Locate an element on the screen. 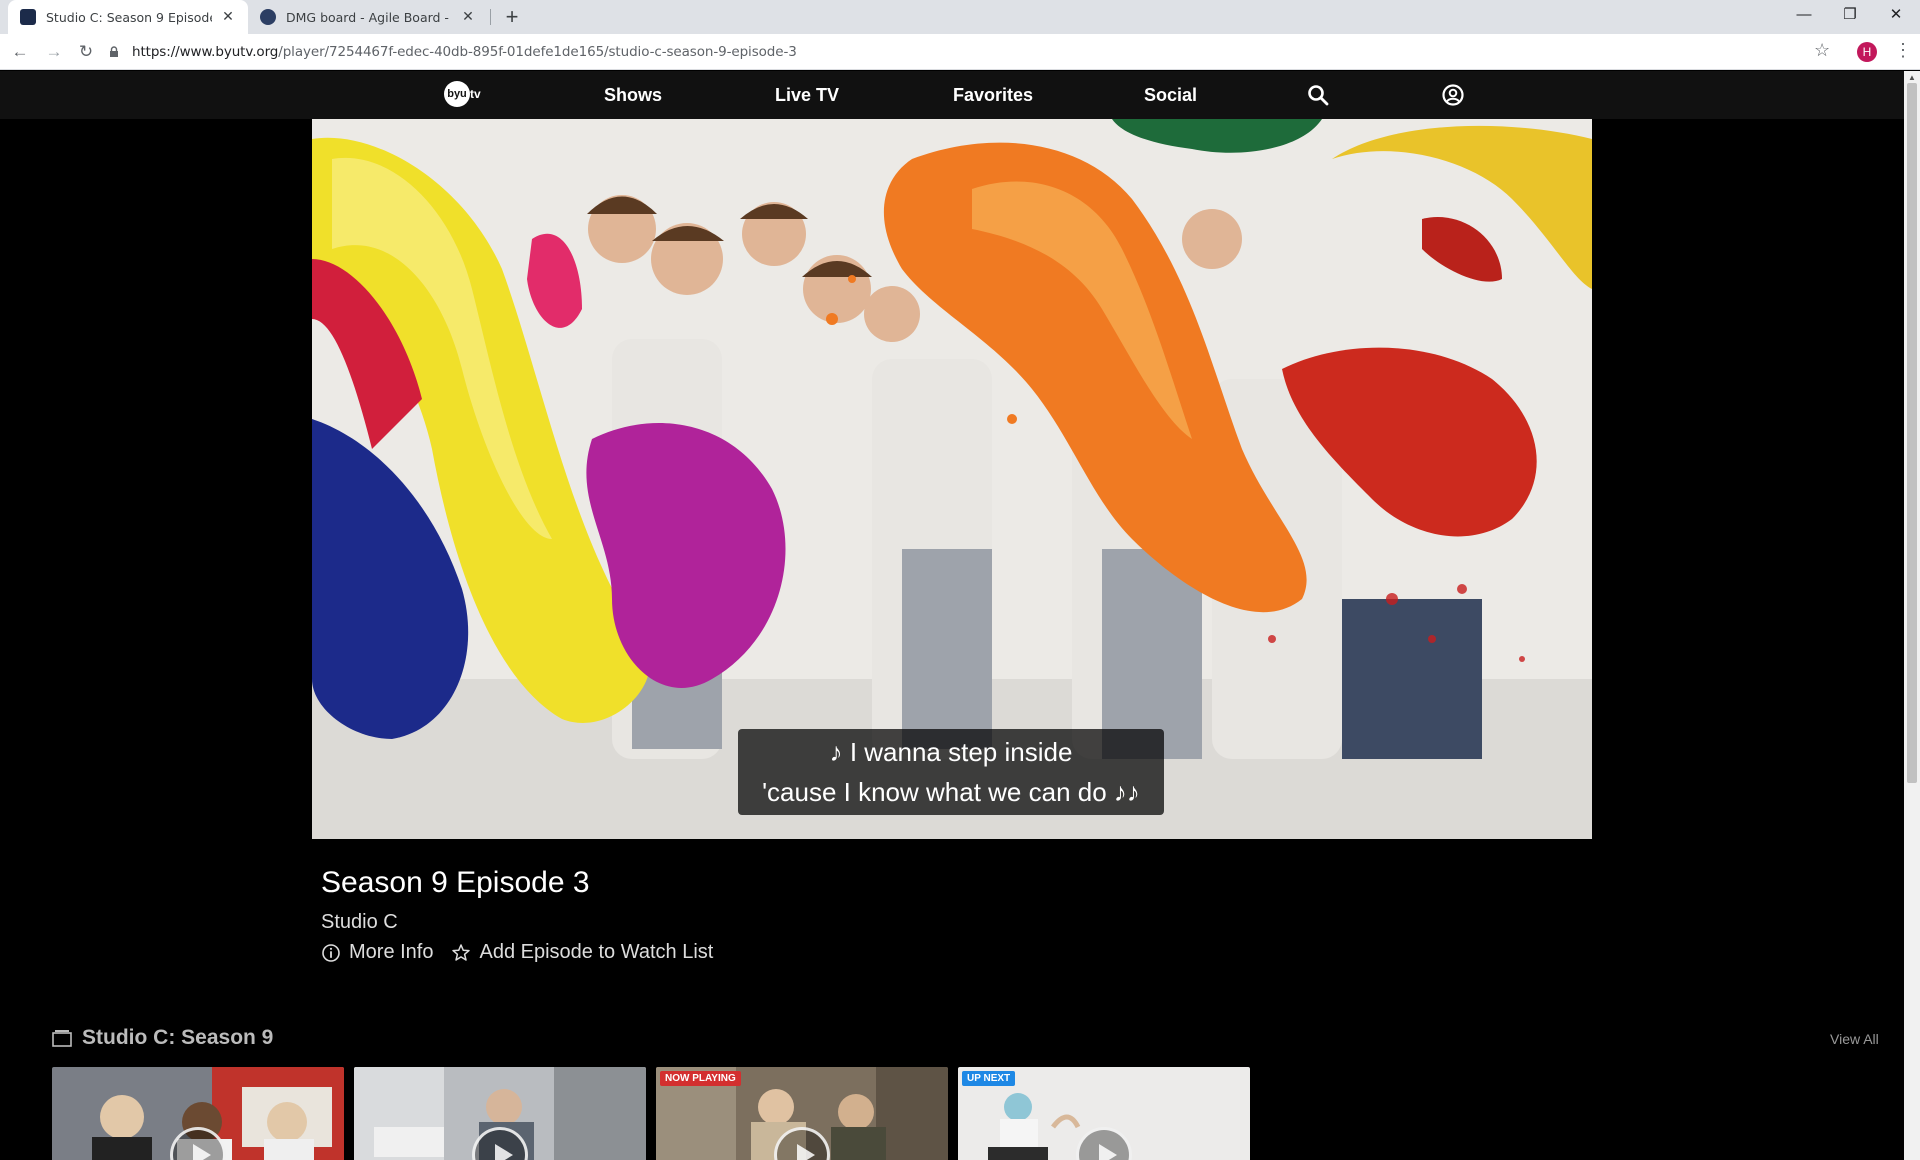 This screenshot has height=1160, width=1920. browser-menu-icon: ⋮ is located at coordinates (1903, 50).